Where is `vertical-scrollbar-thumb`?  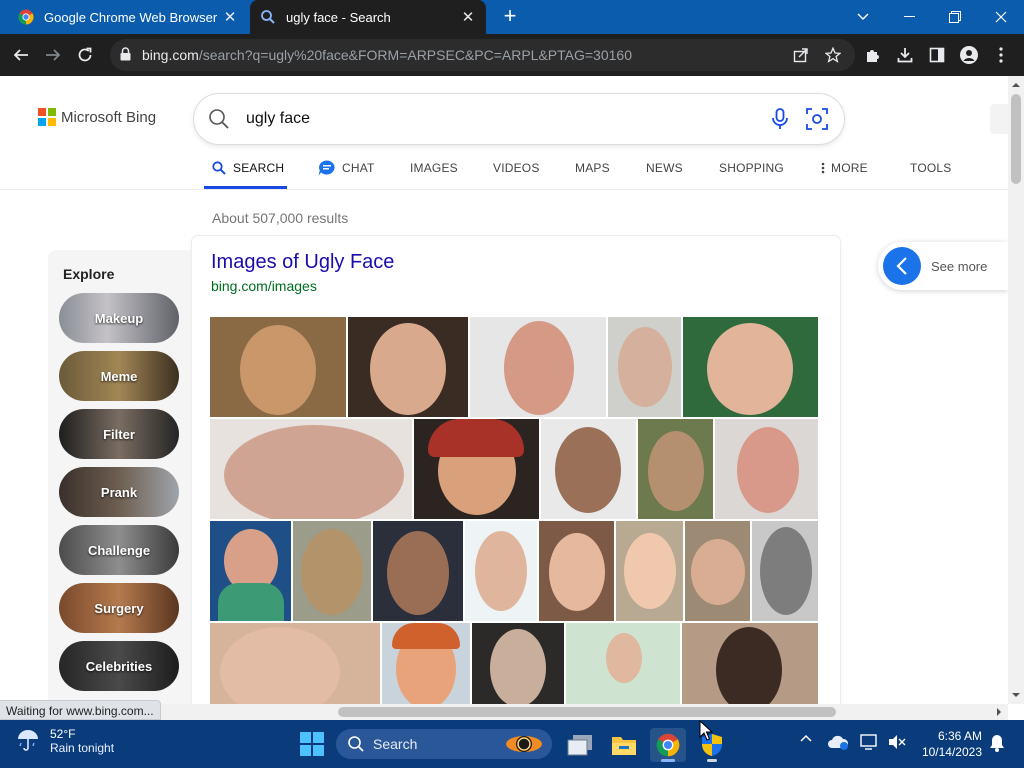
vertical-scrollbar-thumb is located at coordinates (1016, 139).